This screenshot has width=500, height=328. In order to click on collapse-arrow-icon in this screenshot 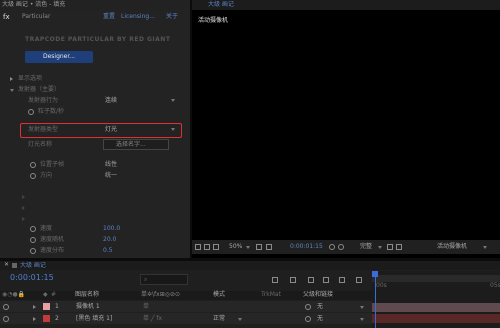, I will do `click(12, 90)`.